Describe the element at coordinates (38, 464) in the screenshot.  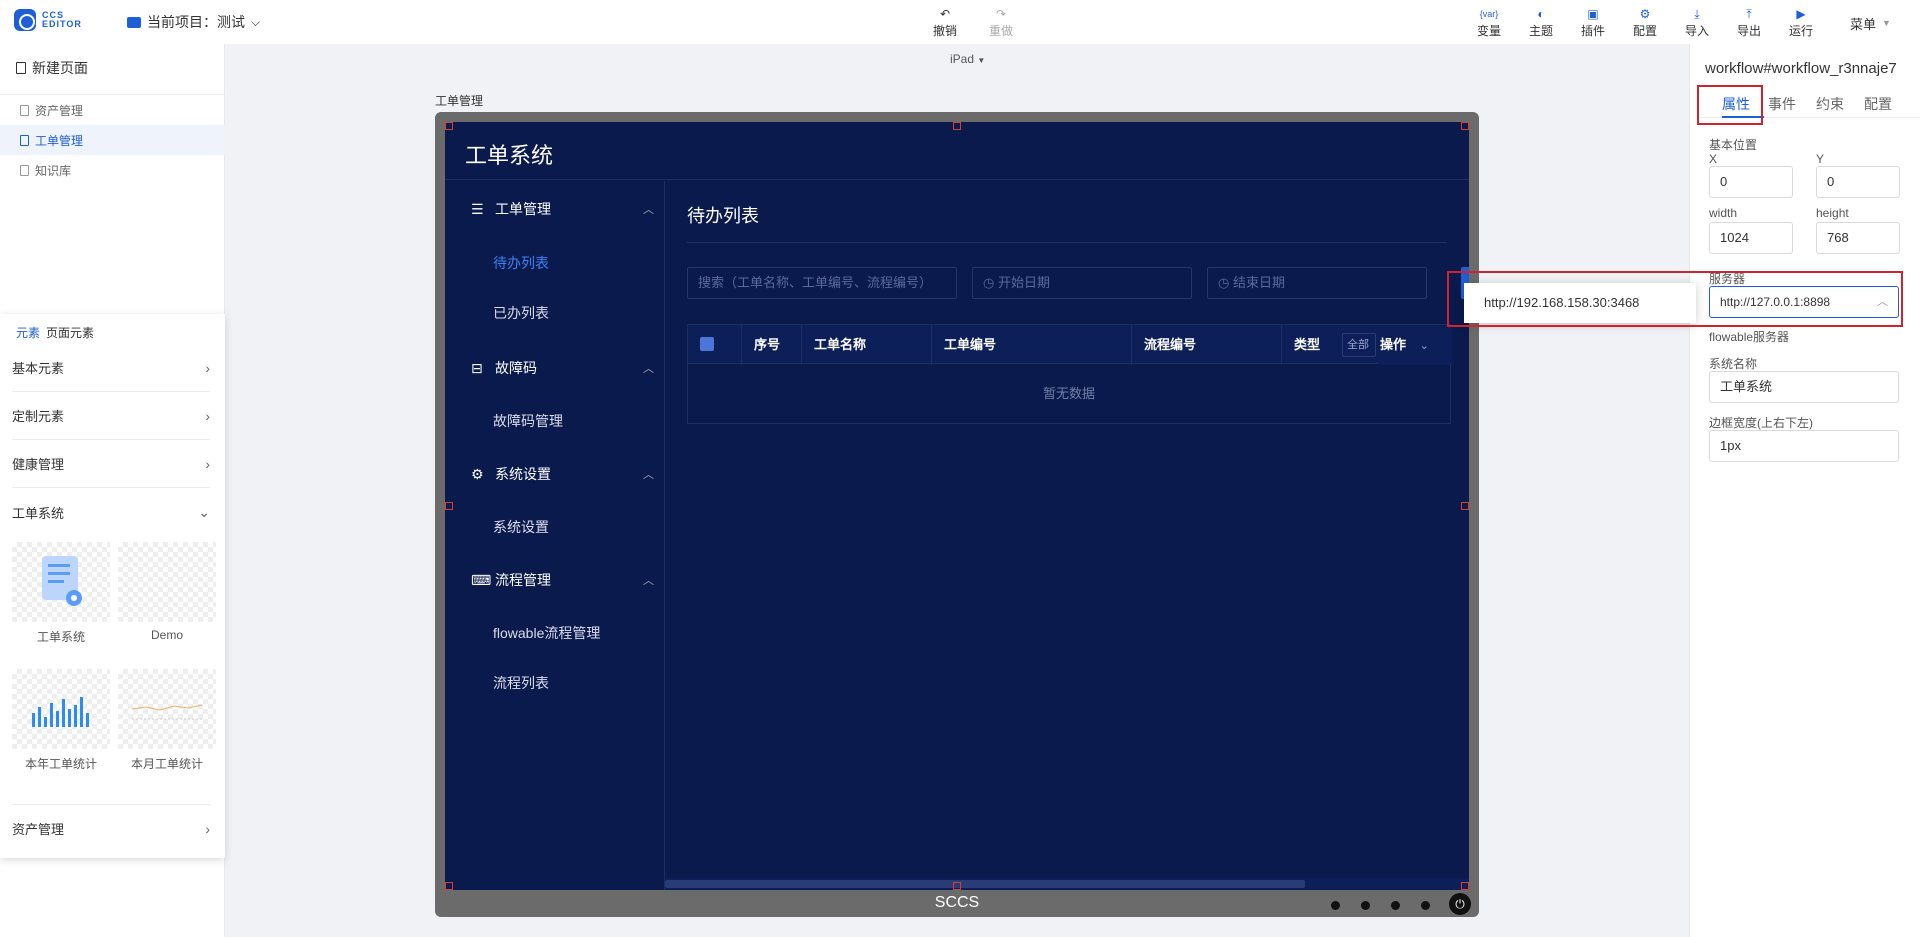
I see `category-label: 健康管理` at that location.